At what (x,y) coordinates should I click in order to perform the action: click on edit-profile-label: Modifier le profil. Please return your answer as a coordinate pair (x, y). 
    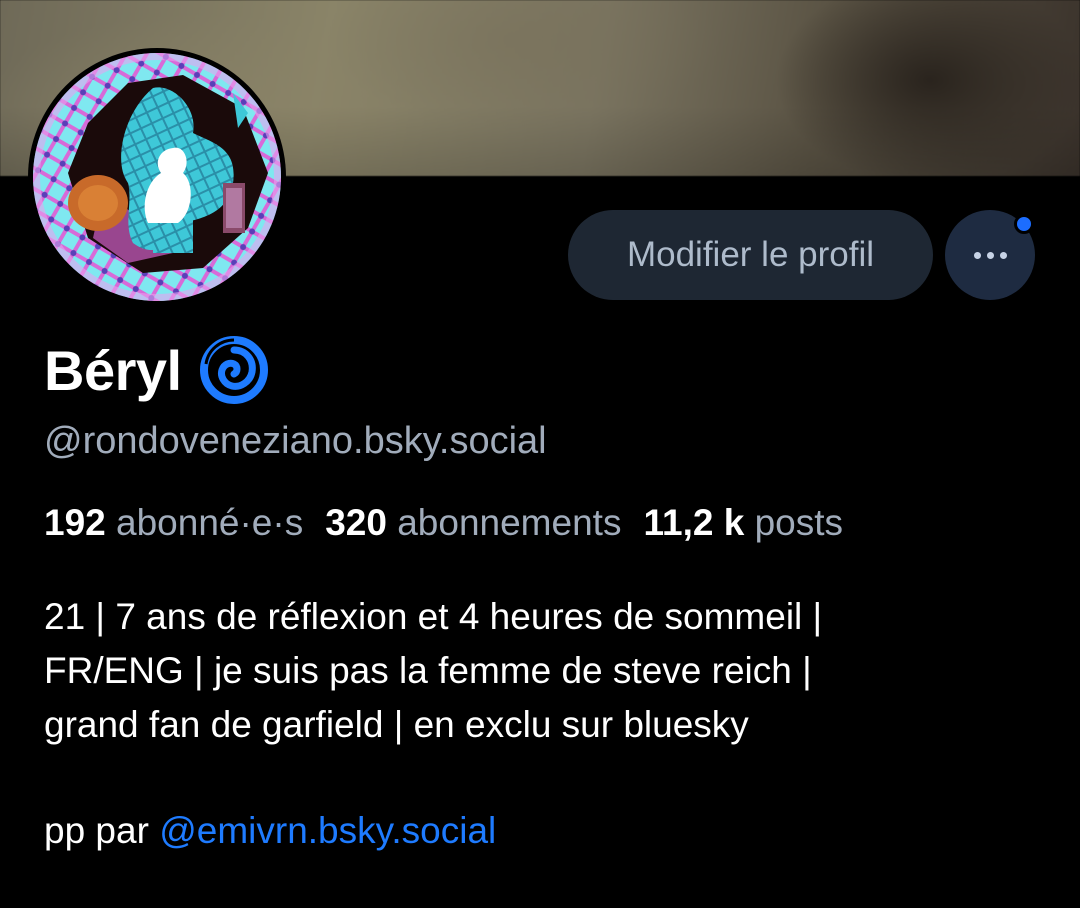
    Looking at the image, I should click on (750, 254).